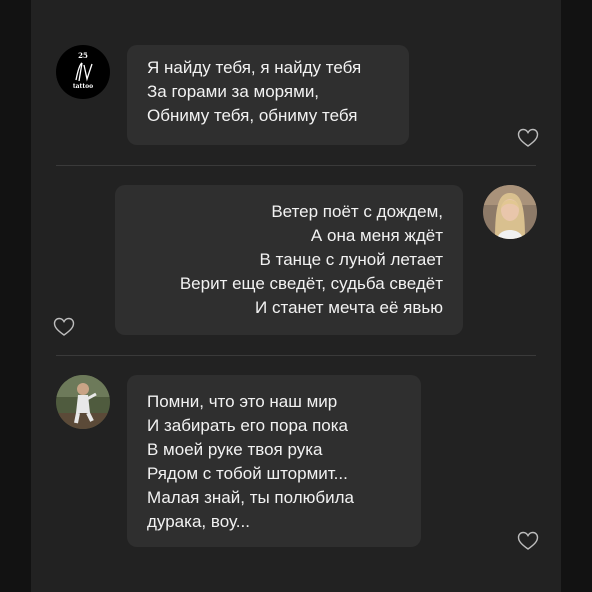 This screenshot has width=592, height=592. What do you see at coordinates (242, 401) in the screenshot?
I see `message-line: Помни, что это наш мир` at bounding box center [242, 401].